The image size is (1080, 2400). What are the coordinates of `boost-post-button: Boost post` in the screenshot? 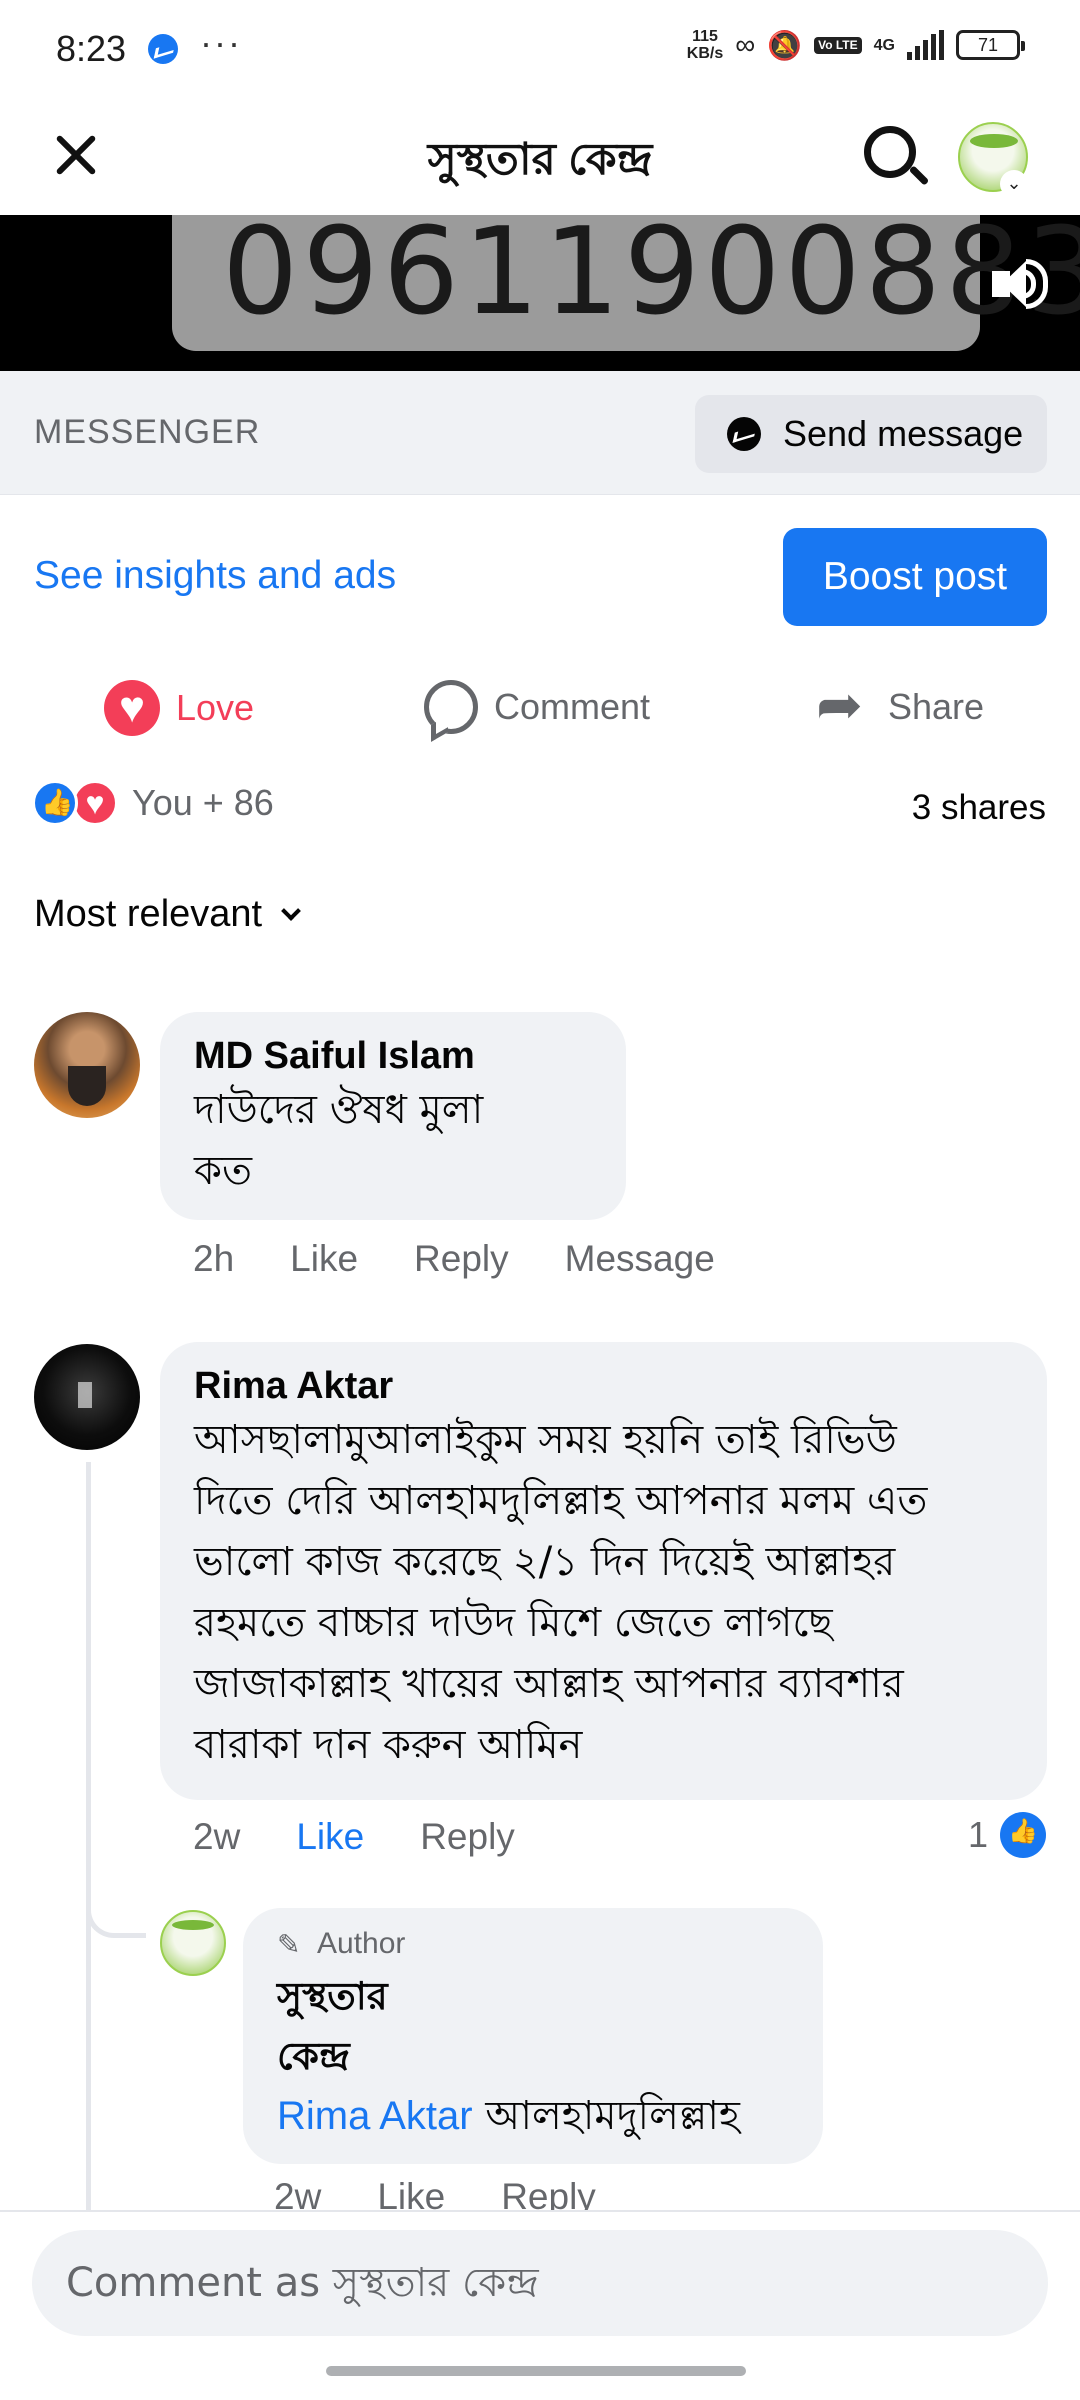 It's located at (915, 577).